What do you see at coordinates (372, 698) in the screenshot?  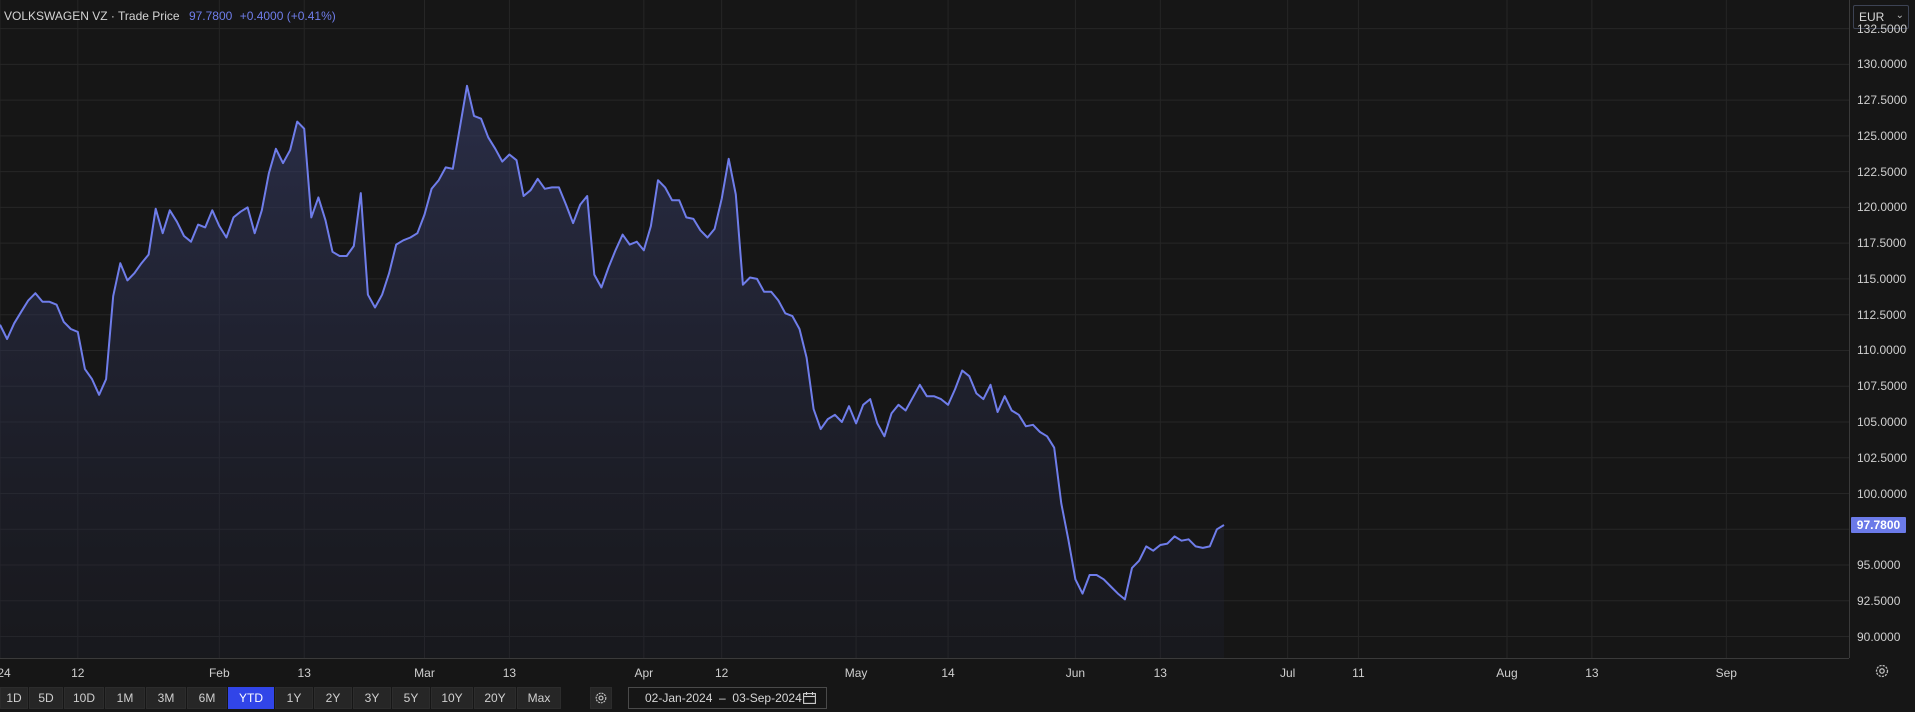 I see `range-button-3y: 3Y` at bounding box center [372, 698].